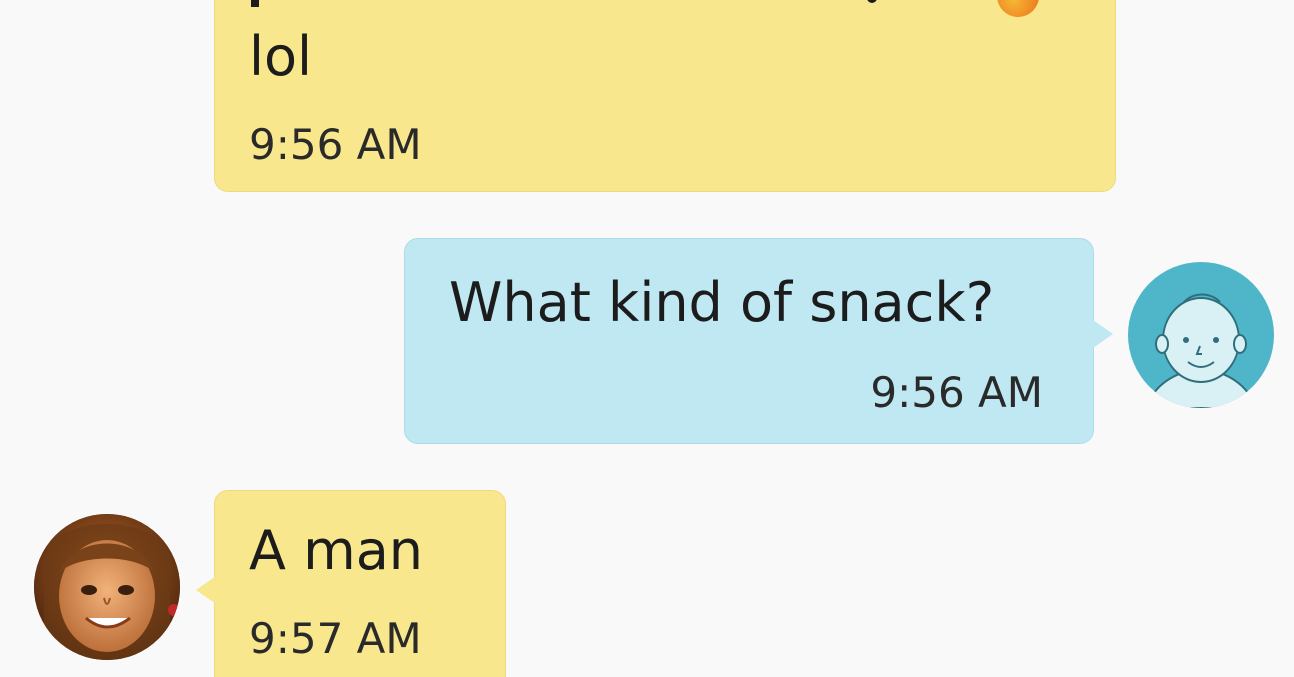  What do you see at coordinates (360, 583) in the screenshot?
I see `message-bubble-incoming: A man 9:57 AM` at bounding box center [360, 583].